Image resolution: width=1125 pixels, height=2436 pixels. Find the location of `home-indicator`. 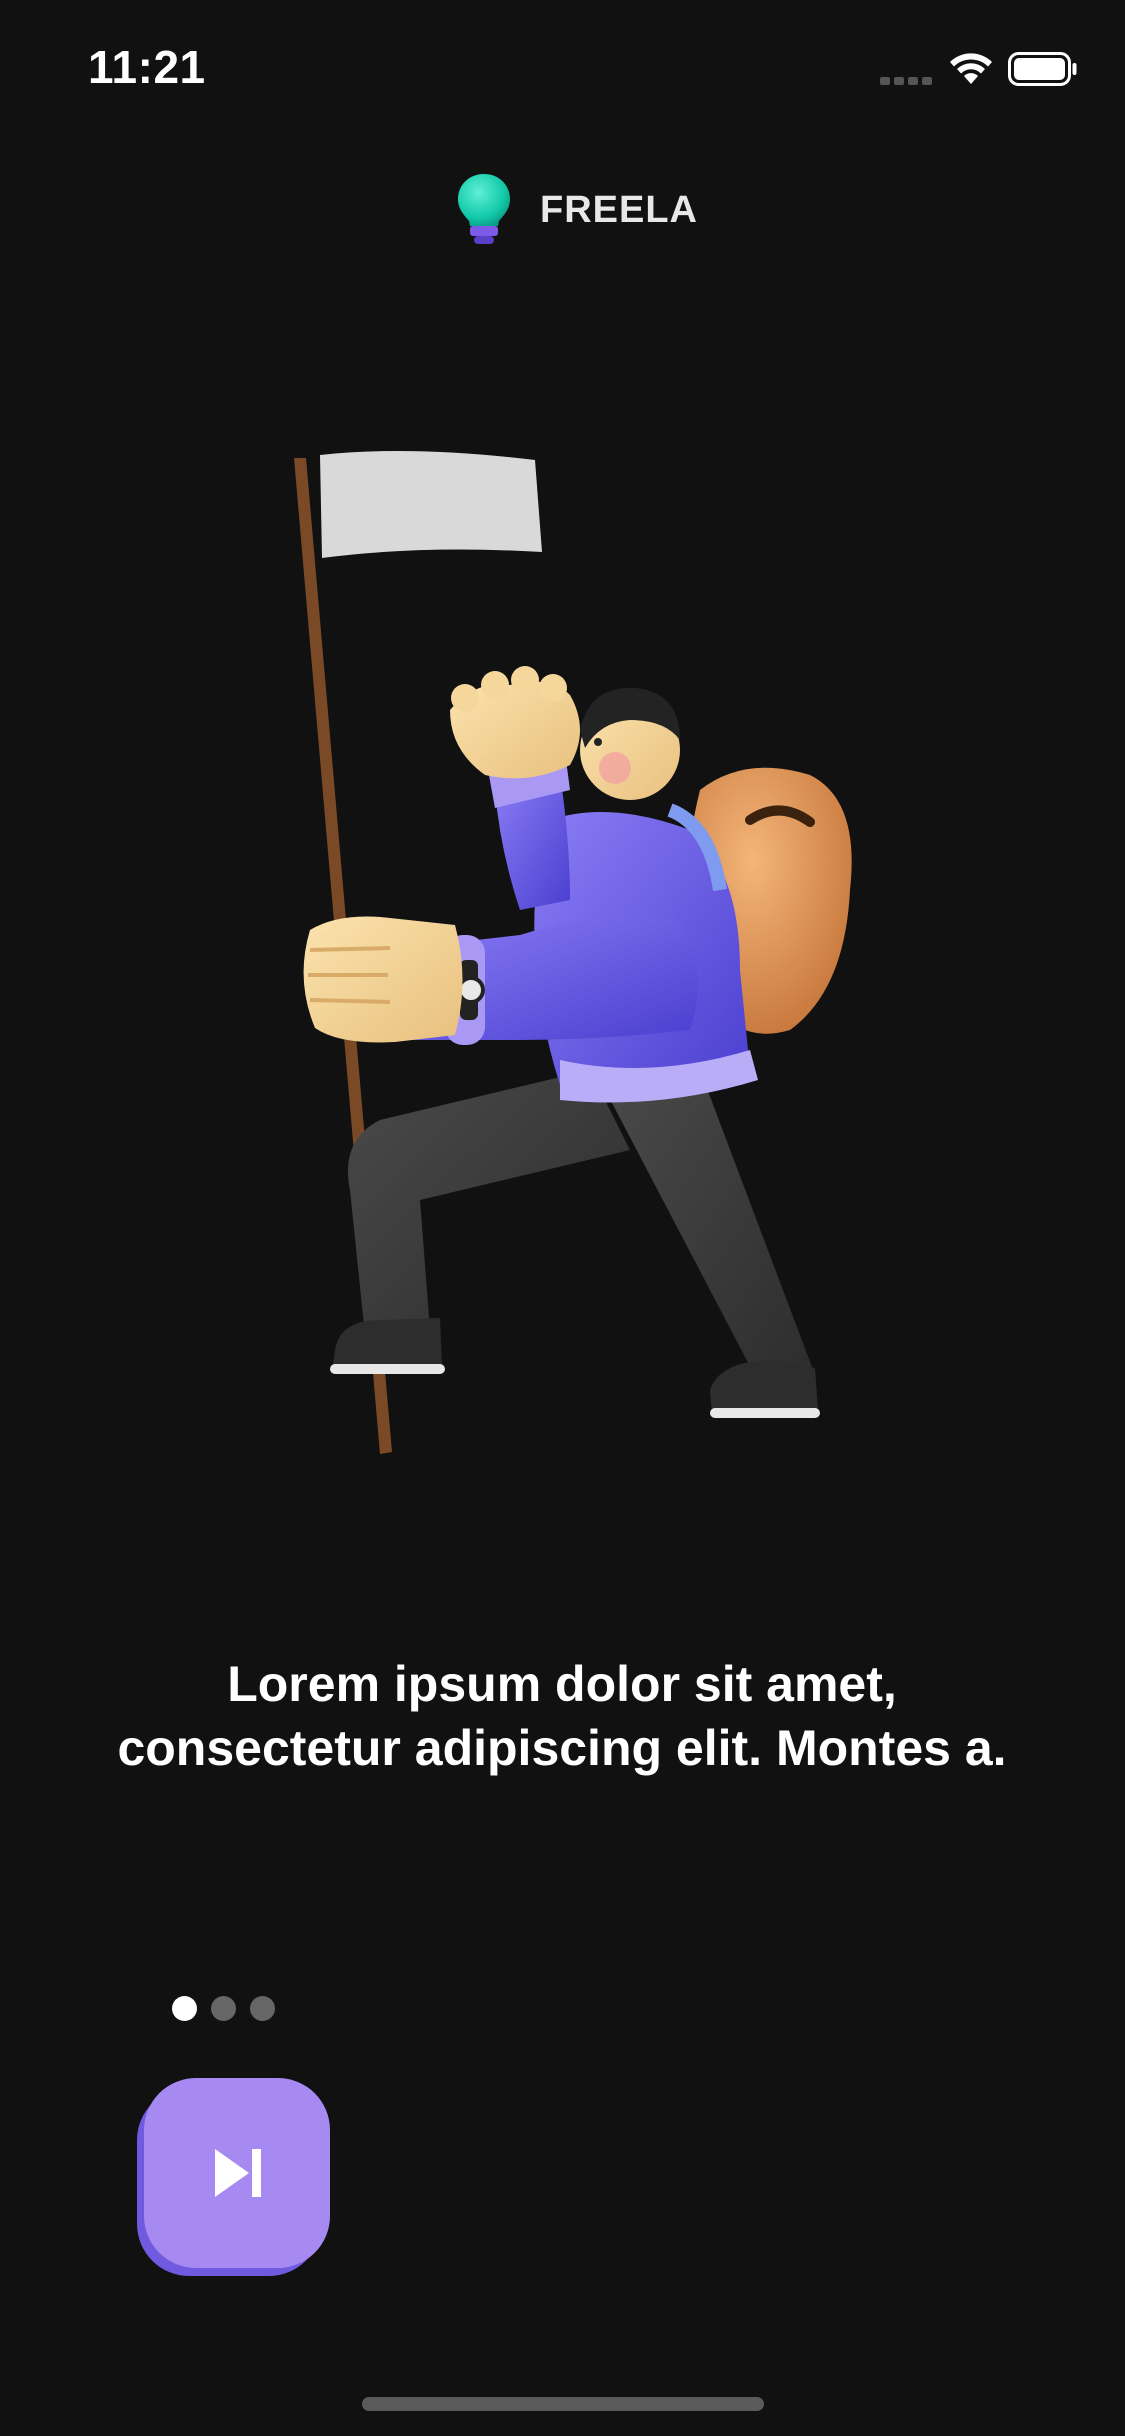

home-indicator is located at coordinates (563, 2404).